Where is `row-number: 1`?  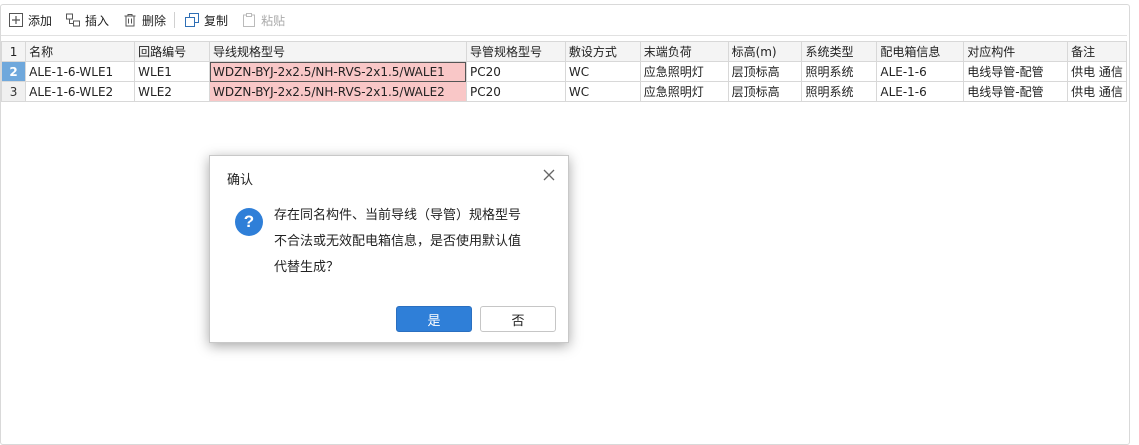
row-number: 1 is located at coordinates (13, 51).